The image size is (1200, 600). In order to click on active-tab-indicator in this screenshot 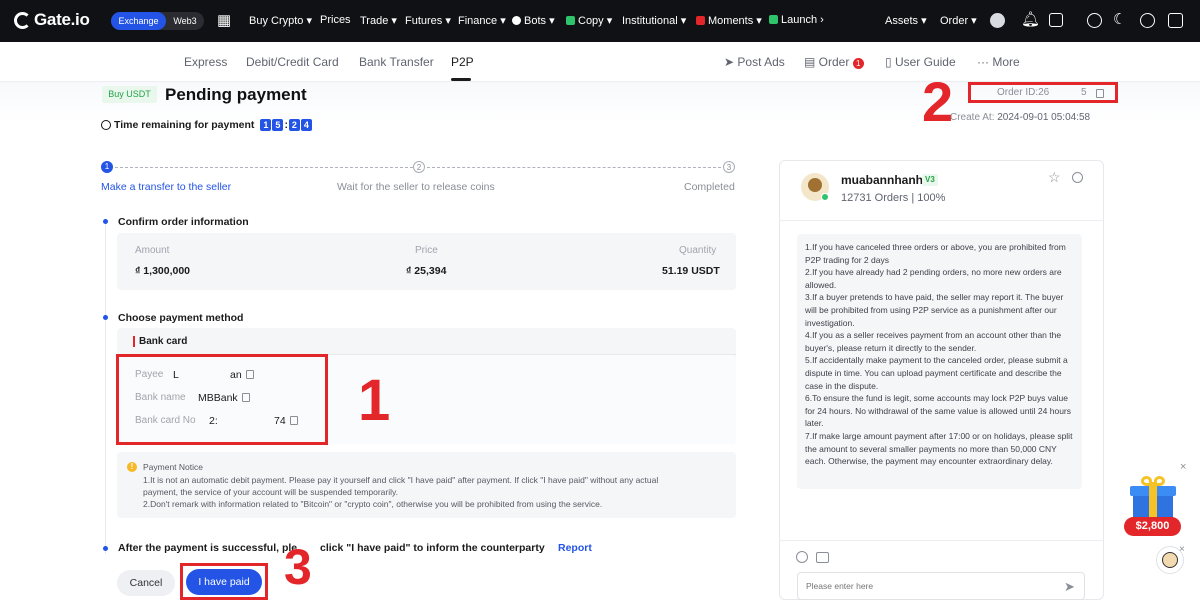, I will do `click(461, 79)`.